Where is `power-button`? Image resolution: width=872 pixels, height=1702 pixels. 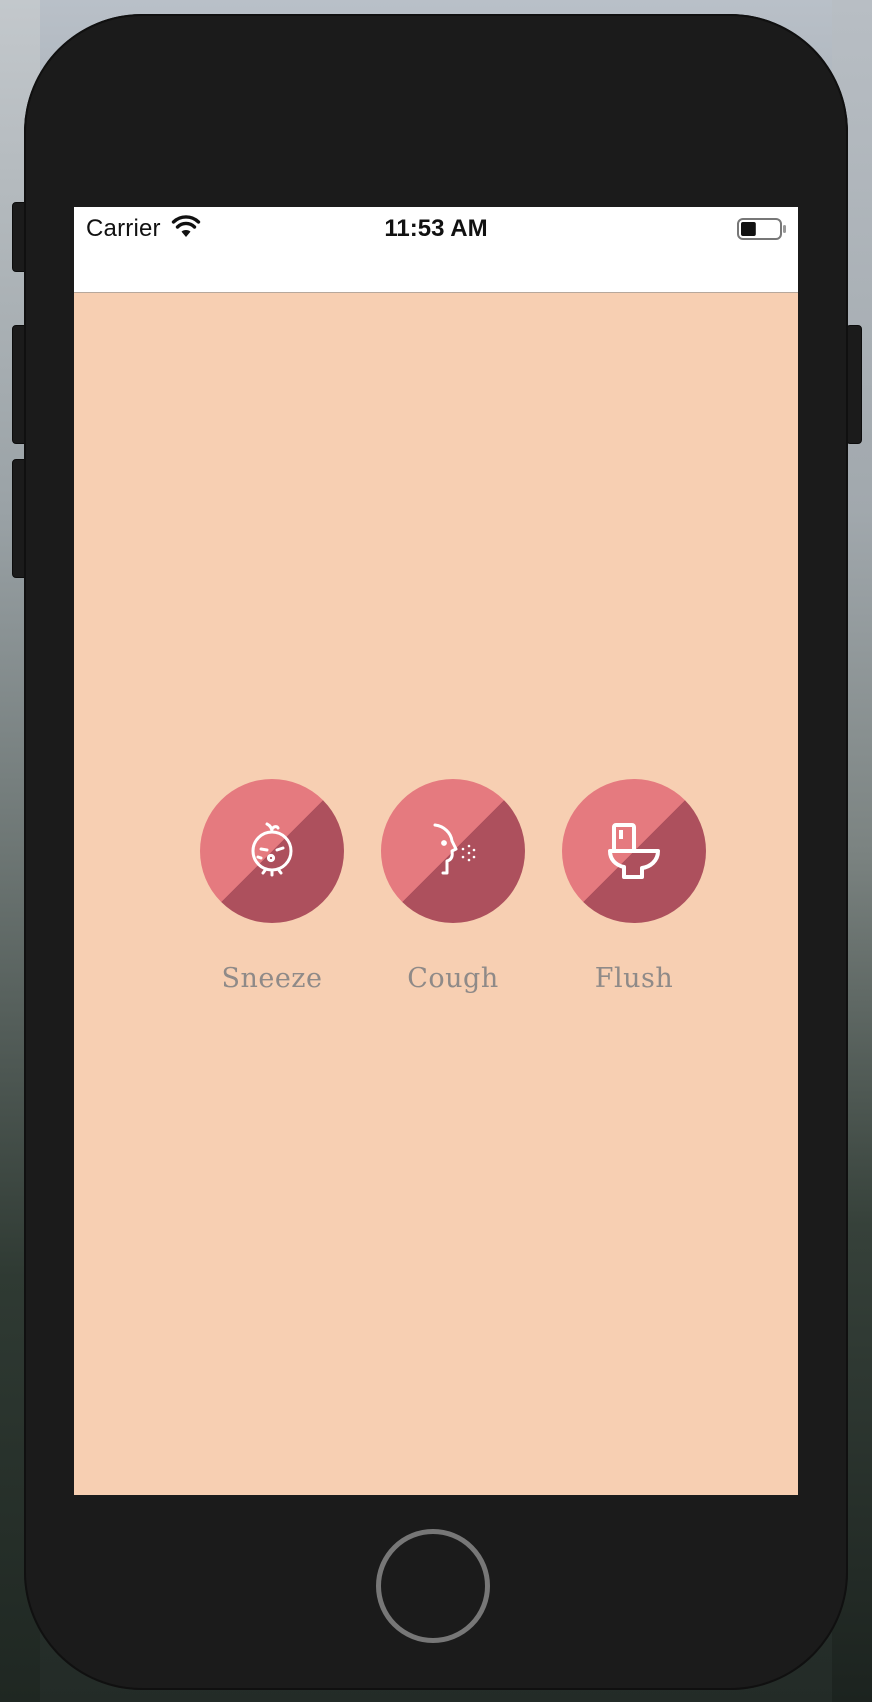 power-button is located at coordinates (854, 384).